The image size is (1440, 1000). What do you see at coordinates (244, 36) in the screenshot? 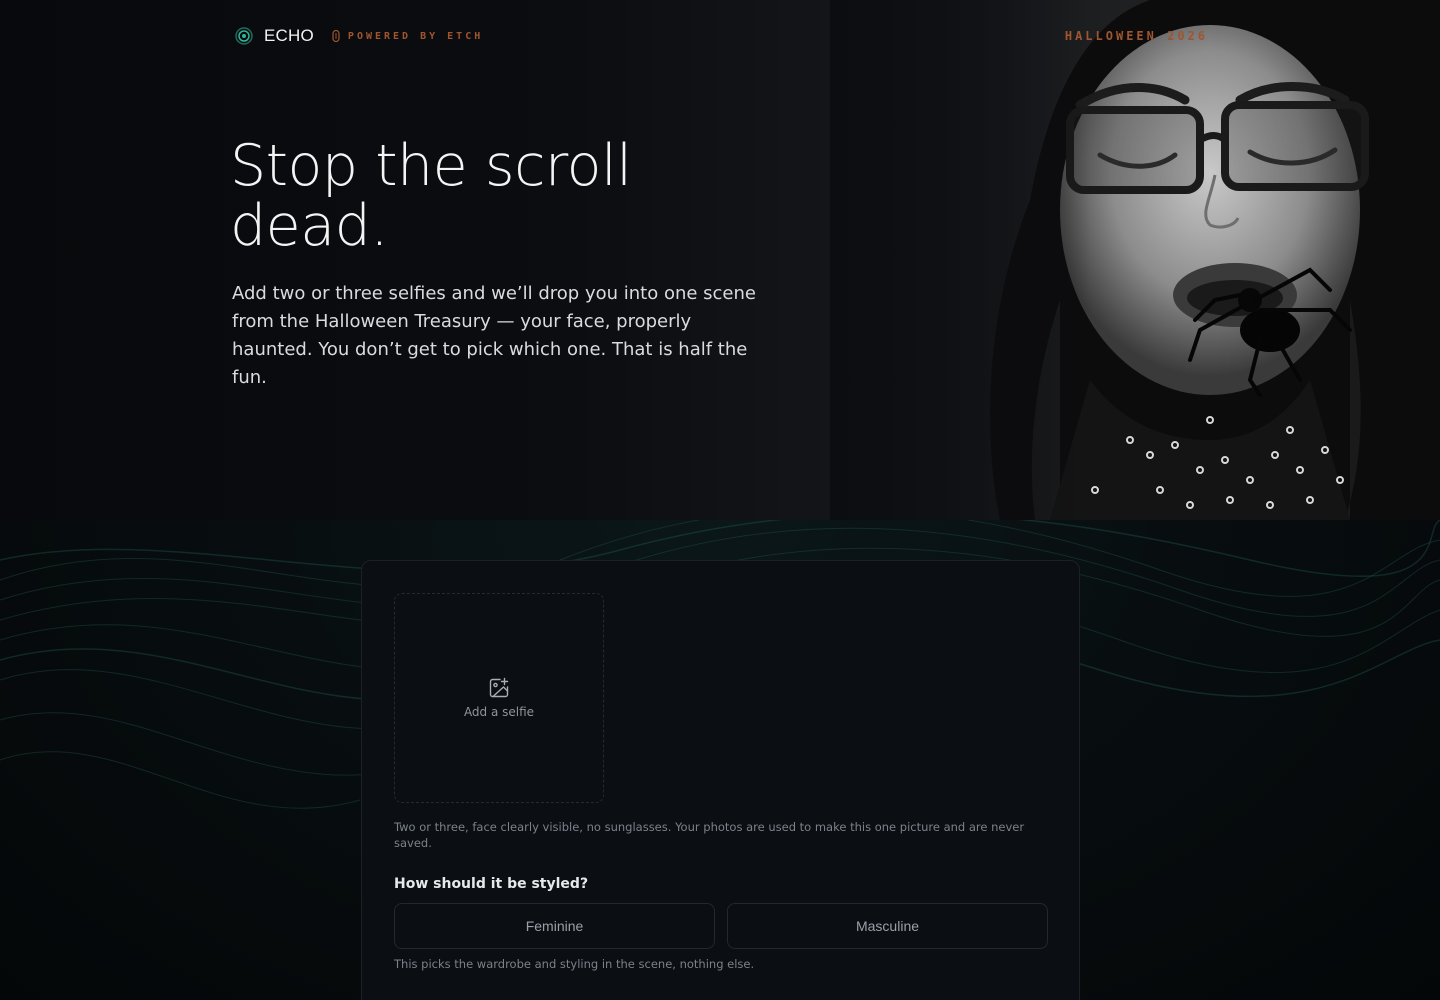
I see `echo-logo-icon` at bounding box center [244, 36].